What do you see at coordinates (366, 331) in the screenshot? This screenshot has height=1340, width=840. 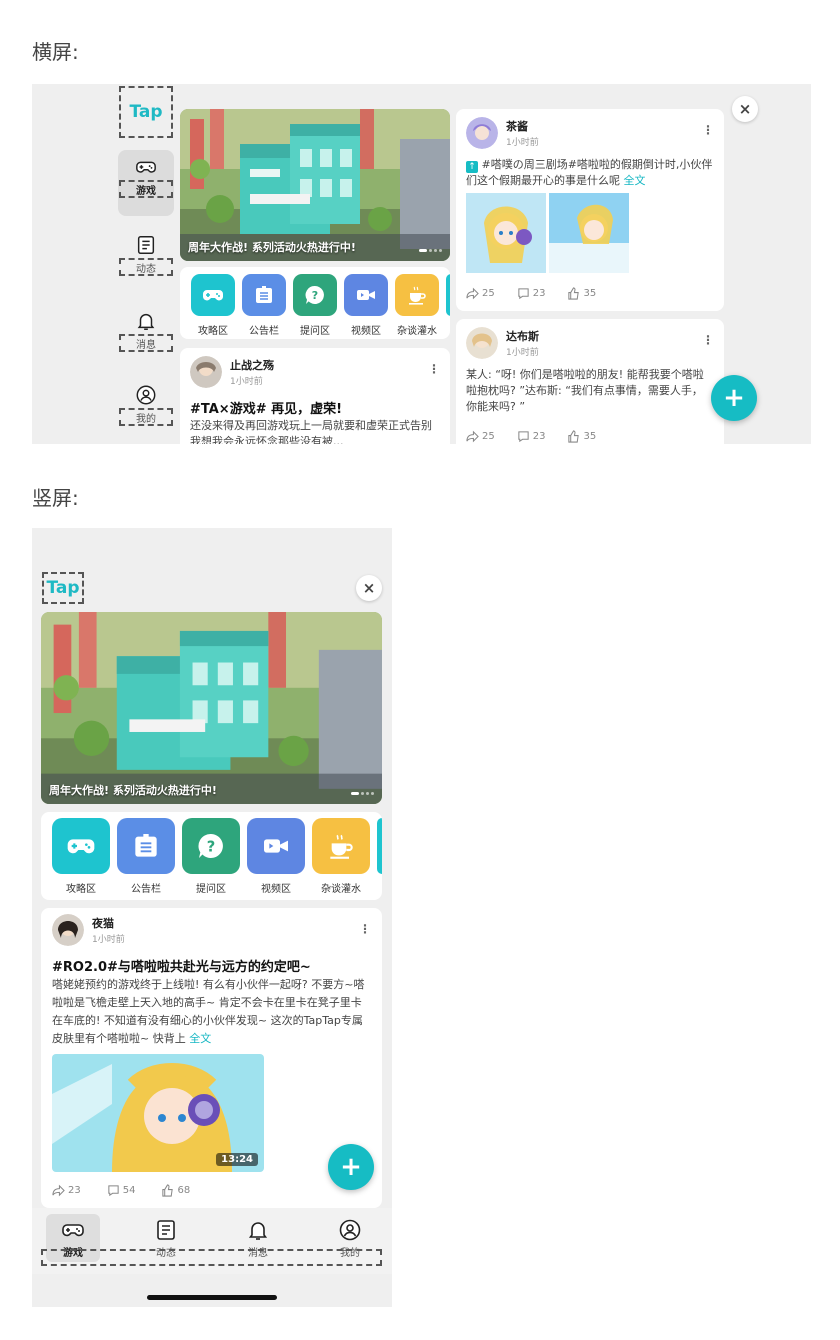 I see `category-label: 视频区` at bounding box center [366, 331].